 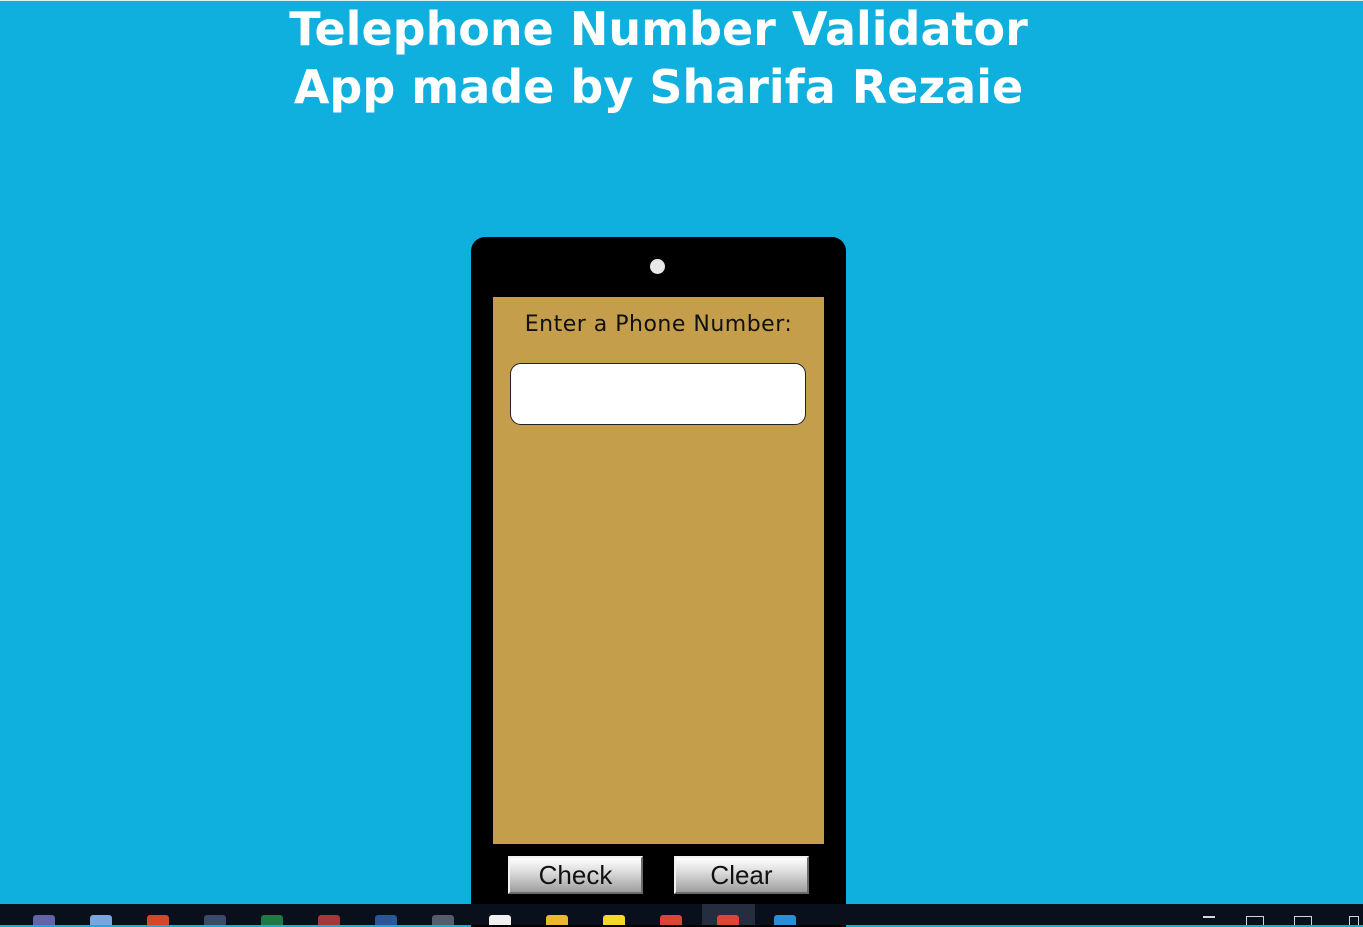 What do you see at coordinates (386, 920) in the screenshot?
I see `word-icon` at bounding box center [386, 920].